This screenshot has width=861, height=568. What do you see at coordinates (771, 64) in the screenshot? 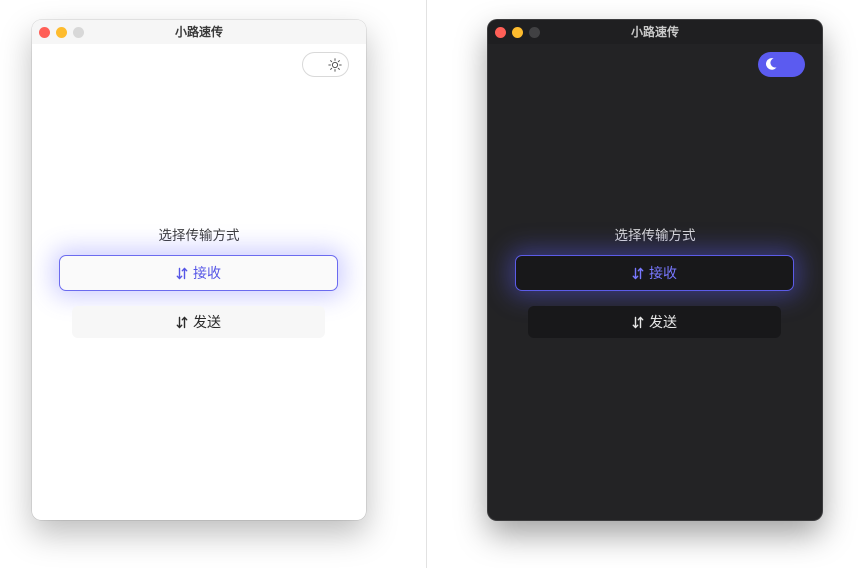
I see `moon-icon` at bounding box center [771, 64].